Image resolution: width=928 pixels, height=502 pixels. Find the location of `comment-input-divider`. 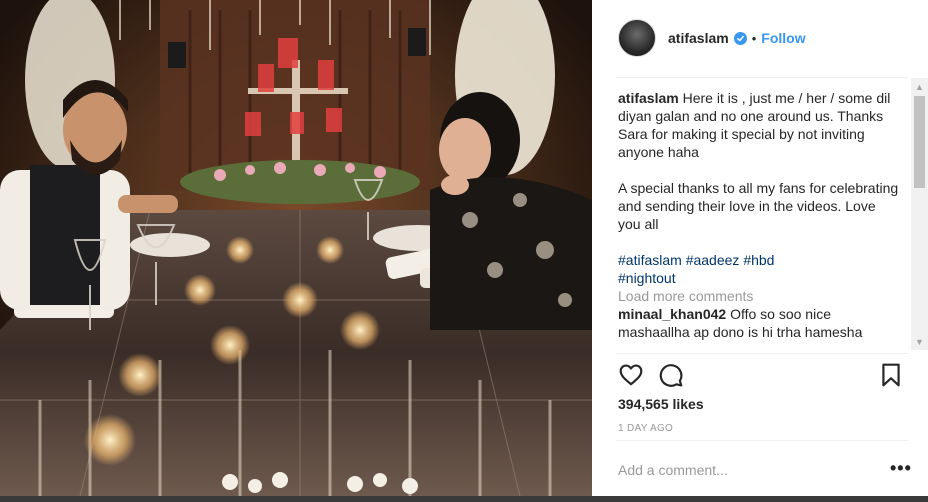

comment-input-divider is located at coordinates (762, 440).